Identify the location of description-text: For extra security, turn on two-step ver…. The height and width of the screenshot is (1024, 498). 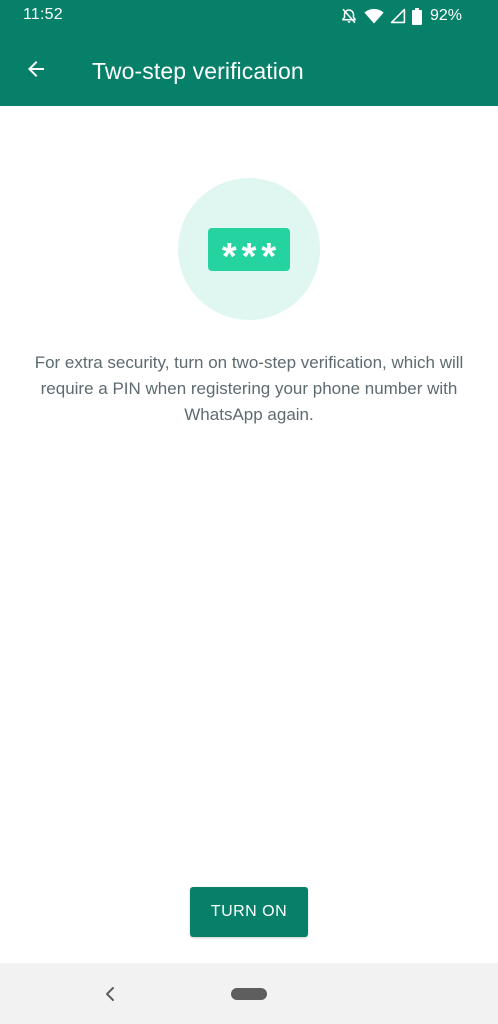
(249, 388).